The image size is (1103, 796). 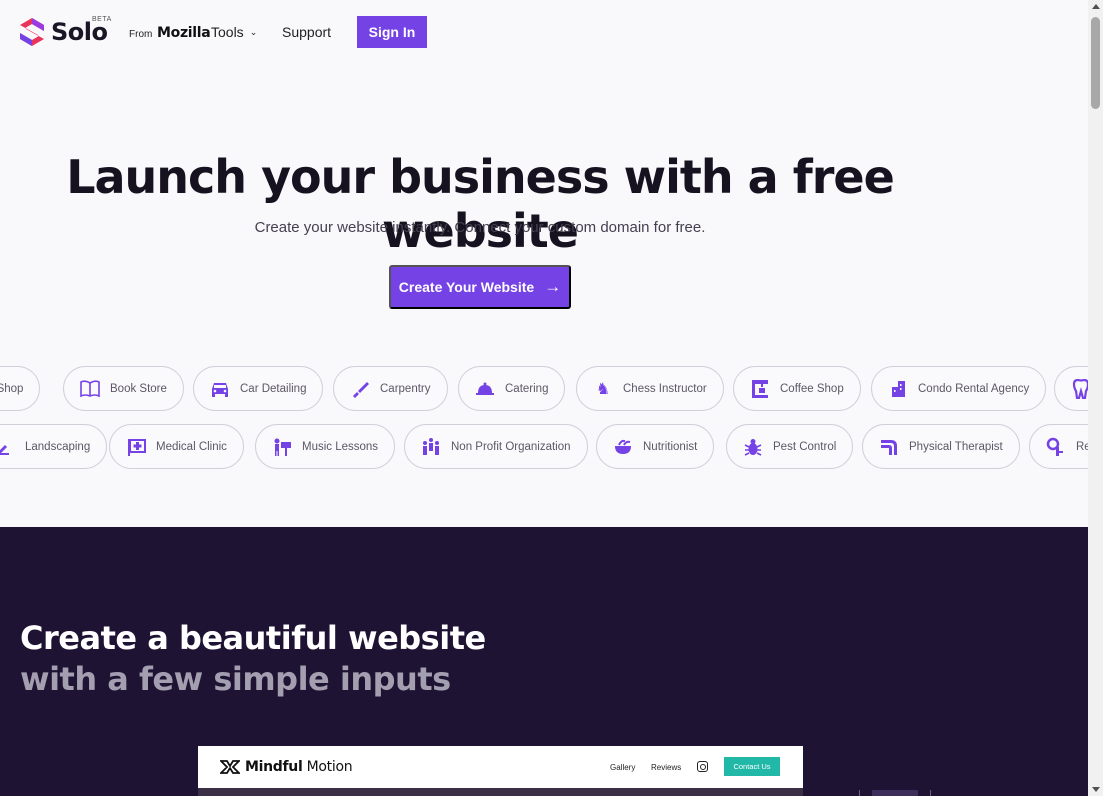 What do you see at coordinates (58, 446) in the screenshot?
I see `category-label: Landscaping` at bounding box center [58, 446].